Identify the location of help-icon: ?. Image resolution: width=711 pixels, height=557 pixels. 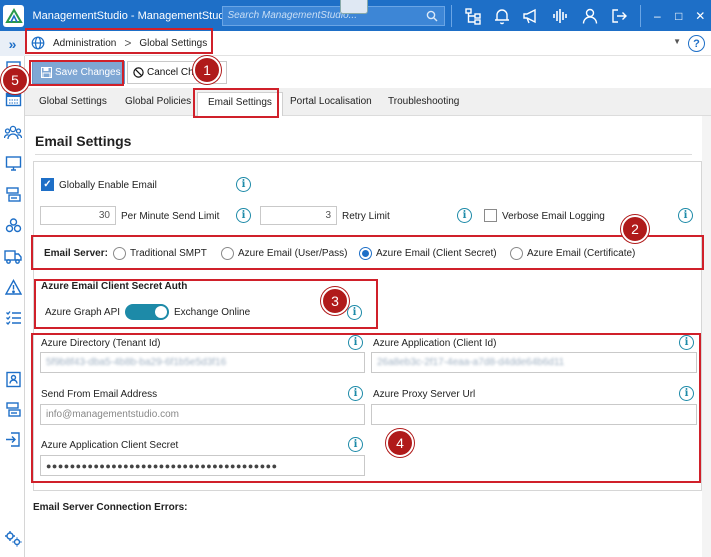
(696, 43).